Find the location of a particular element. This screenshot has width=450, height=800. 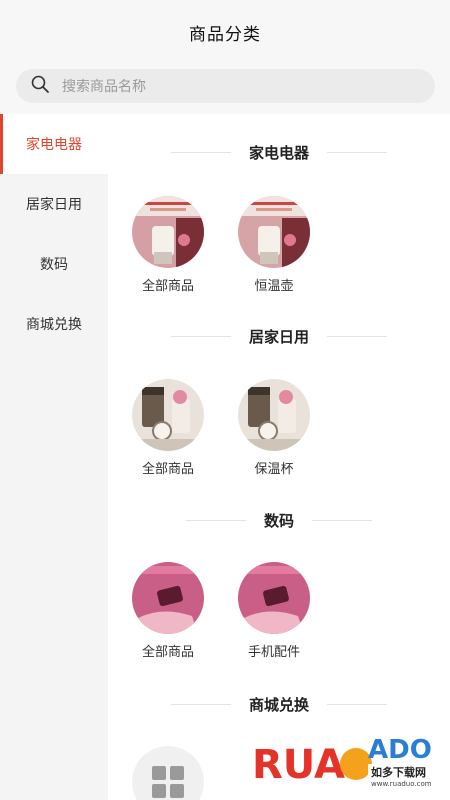

section-header-household: 居家日用 is located at coordinates (279, 336).